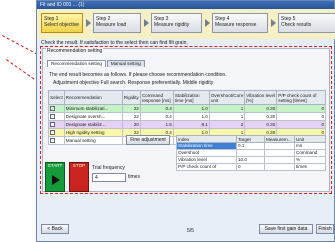 This screenshot has width=335, height=242. I want to click on results-row: P/P check count of 0 times, so click(251, 167).